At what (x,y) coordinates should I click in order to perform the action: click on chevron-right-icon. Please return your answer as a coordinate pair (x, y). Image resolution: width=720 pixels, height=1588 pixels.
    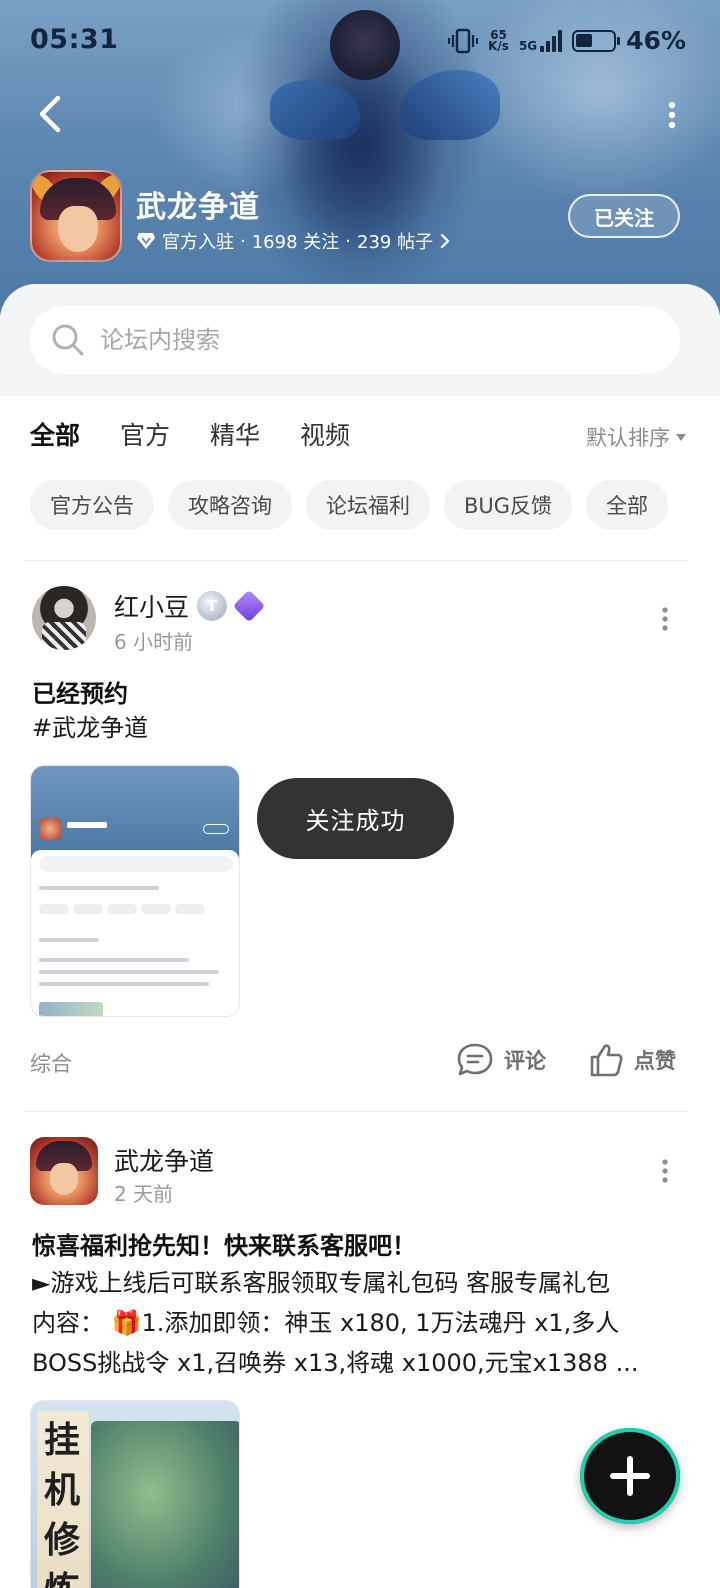
    Looking at the image, I should click on (445, 241).